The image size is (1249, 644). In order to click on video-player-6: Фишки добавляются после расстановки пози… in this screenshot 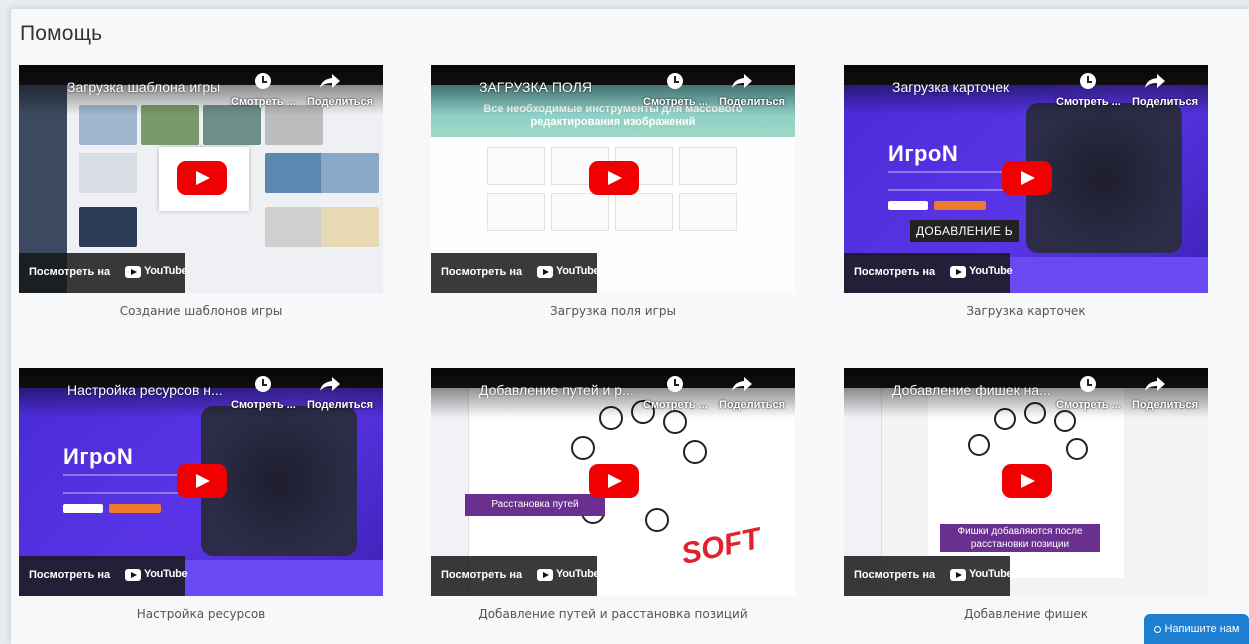, I will do `click(1026, 482)`.